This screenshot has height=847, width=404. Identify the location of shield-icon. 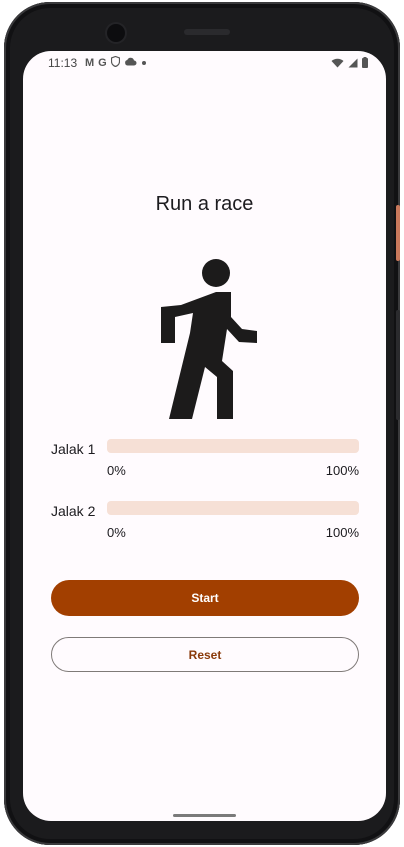
(115, 62).